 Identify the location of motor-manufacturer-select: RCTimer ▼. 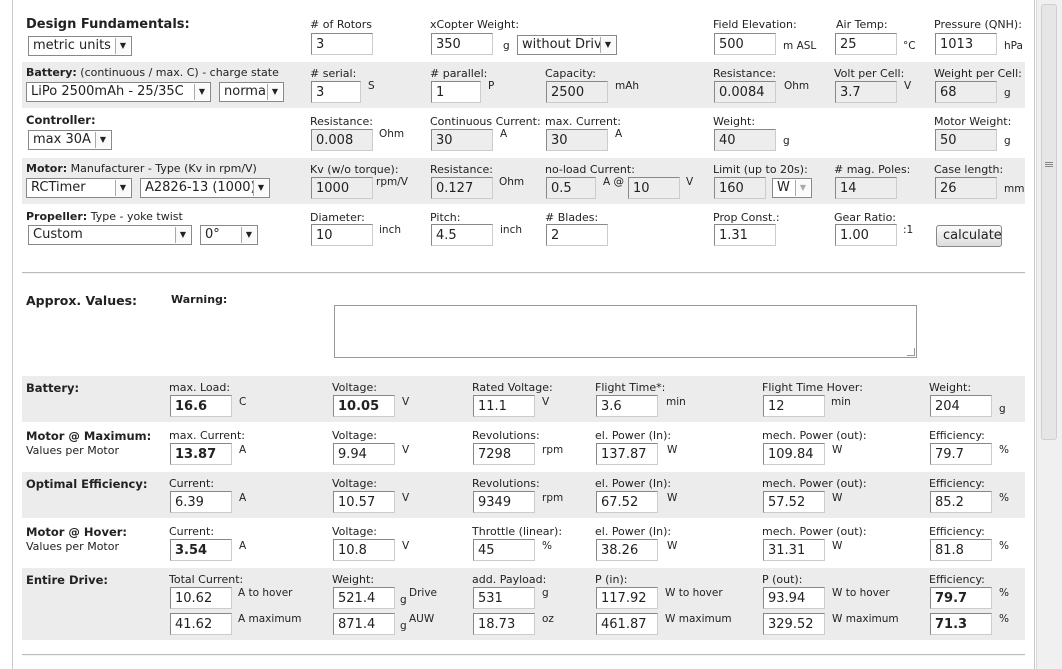
(79, 188).